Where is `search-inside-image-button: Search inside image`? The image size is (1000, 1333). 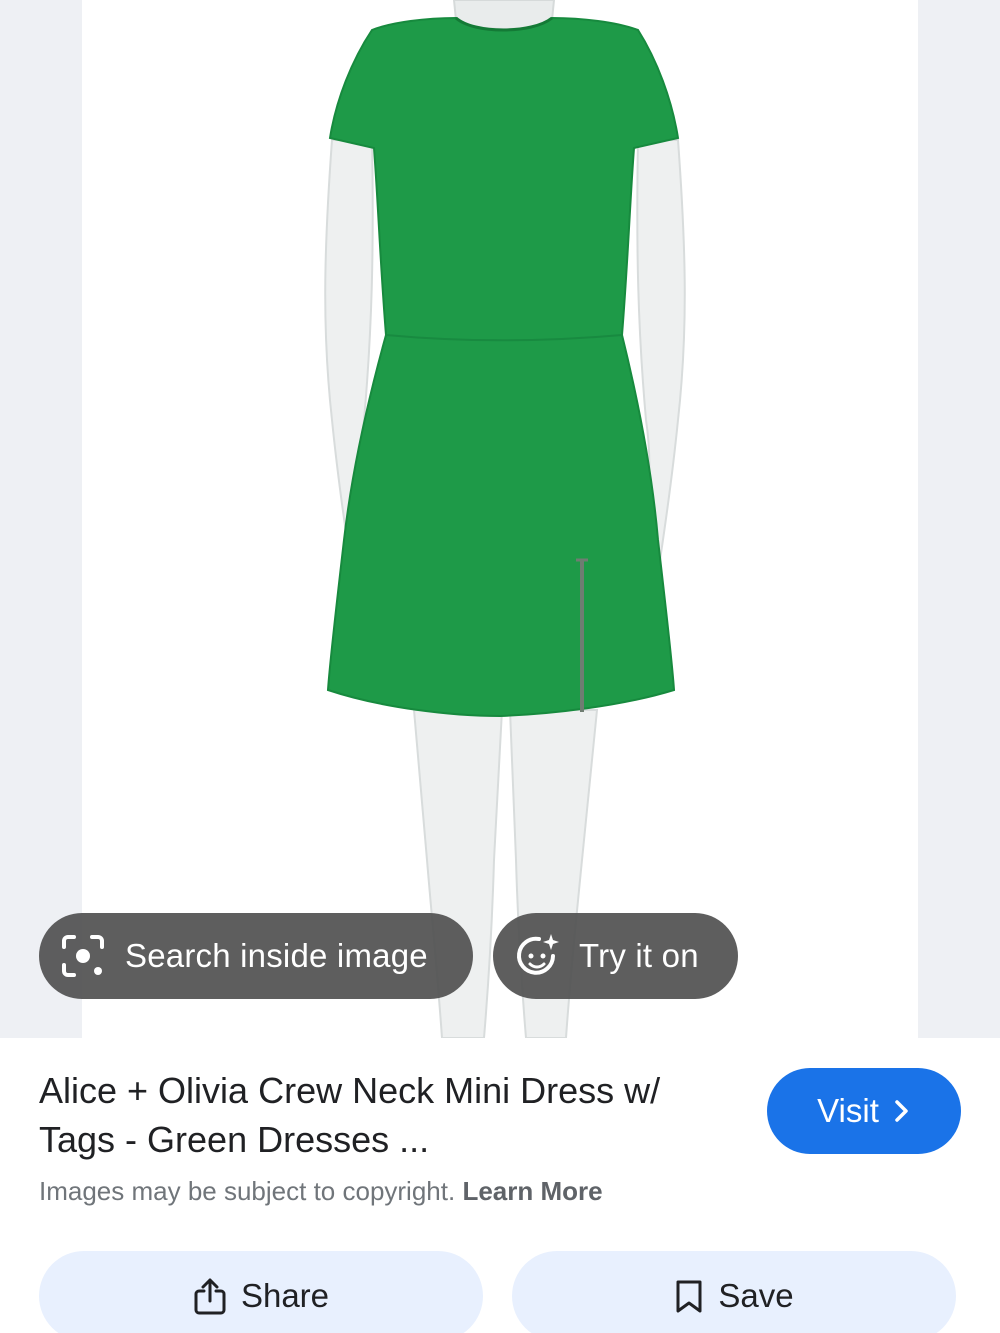 search-inside-image-button: Search inside image is located at coordinates (256, 956).